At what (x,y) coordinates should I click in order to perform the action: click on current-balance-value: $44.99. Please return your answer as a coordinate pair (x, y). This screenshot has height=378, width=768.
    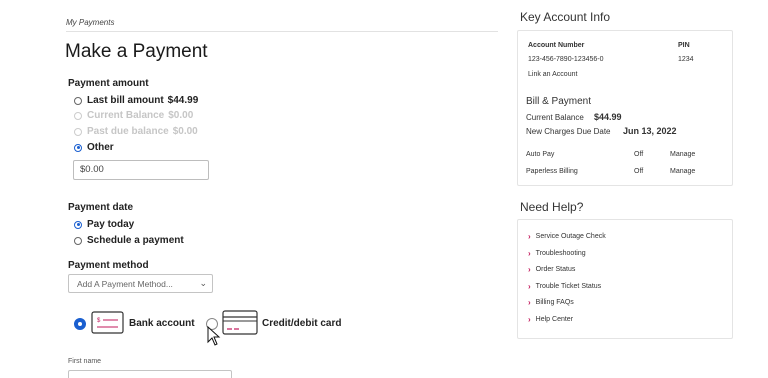
    Looking at the image, I should click on (608, 117).